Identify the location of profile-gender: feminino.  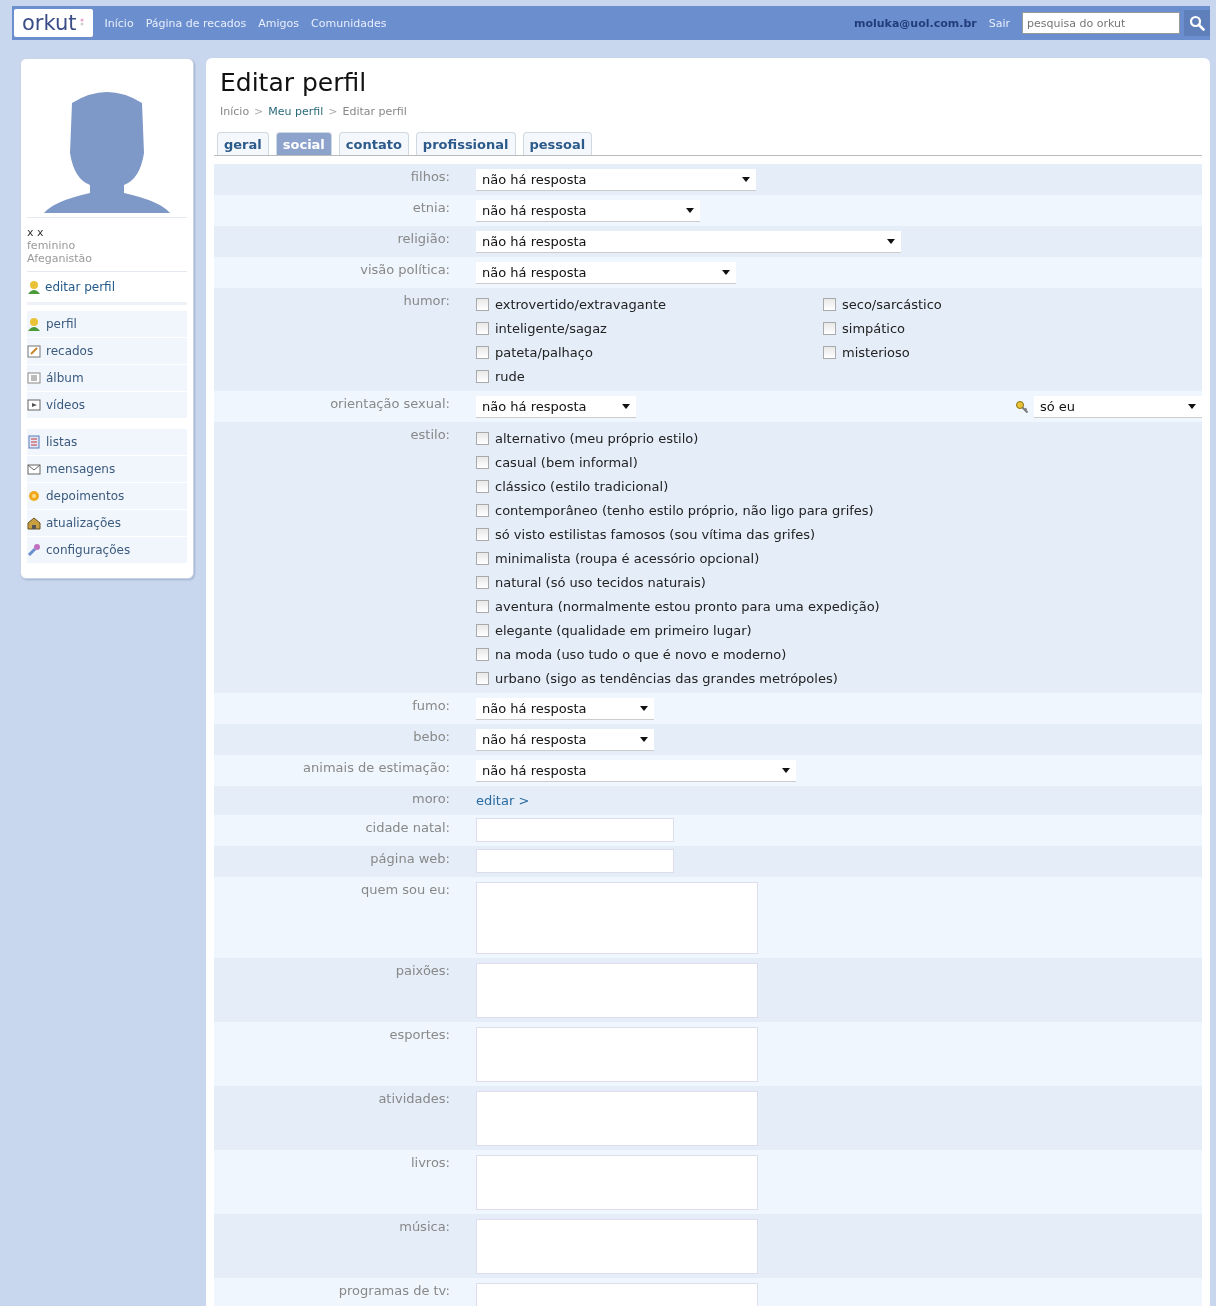
(52, 245).